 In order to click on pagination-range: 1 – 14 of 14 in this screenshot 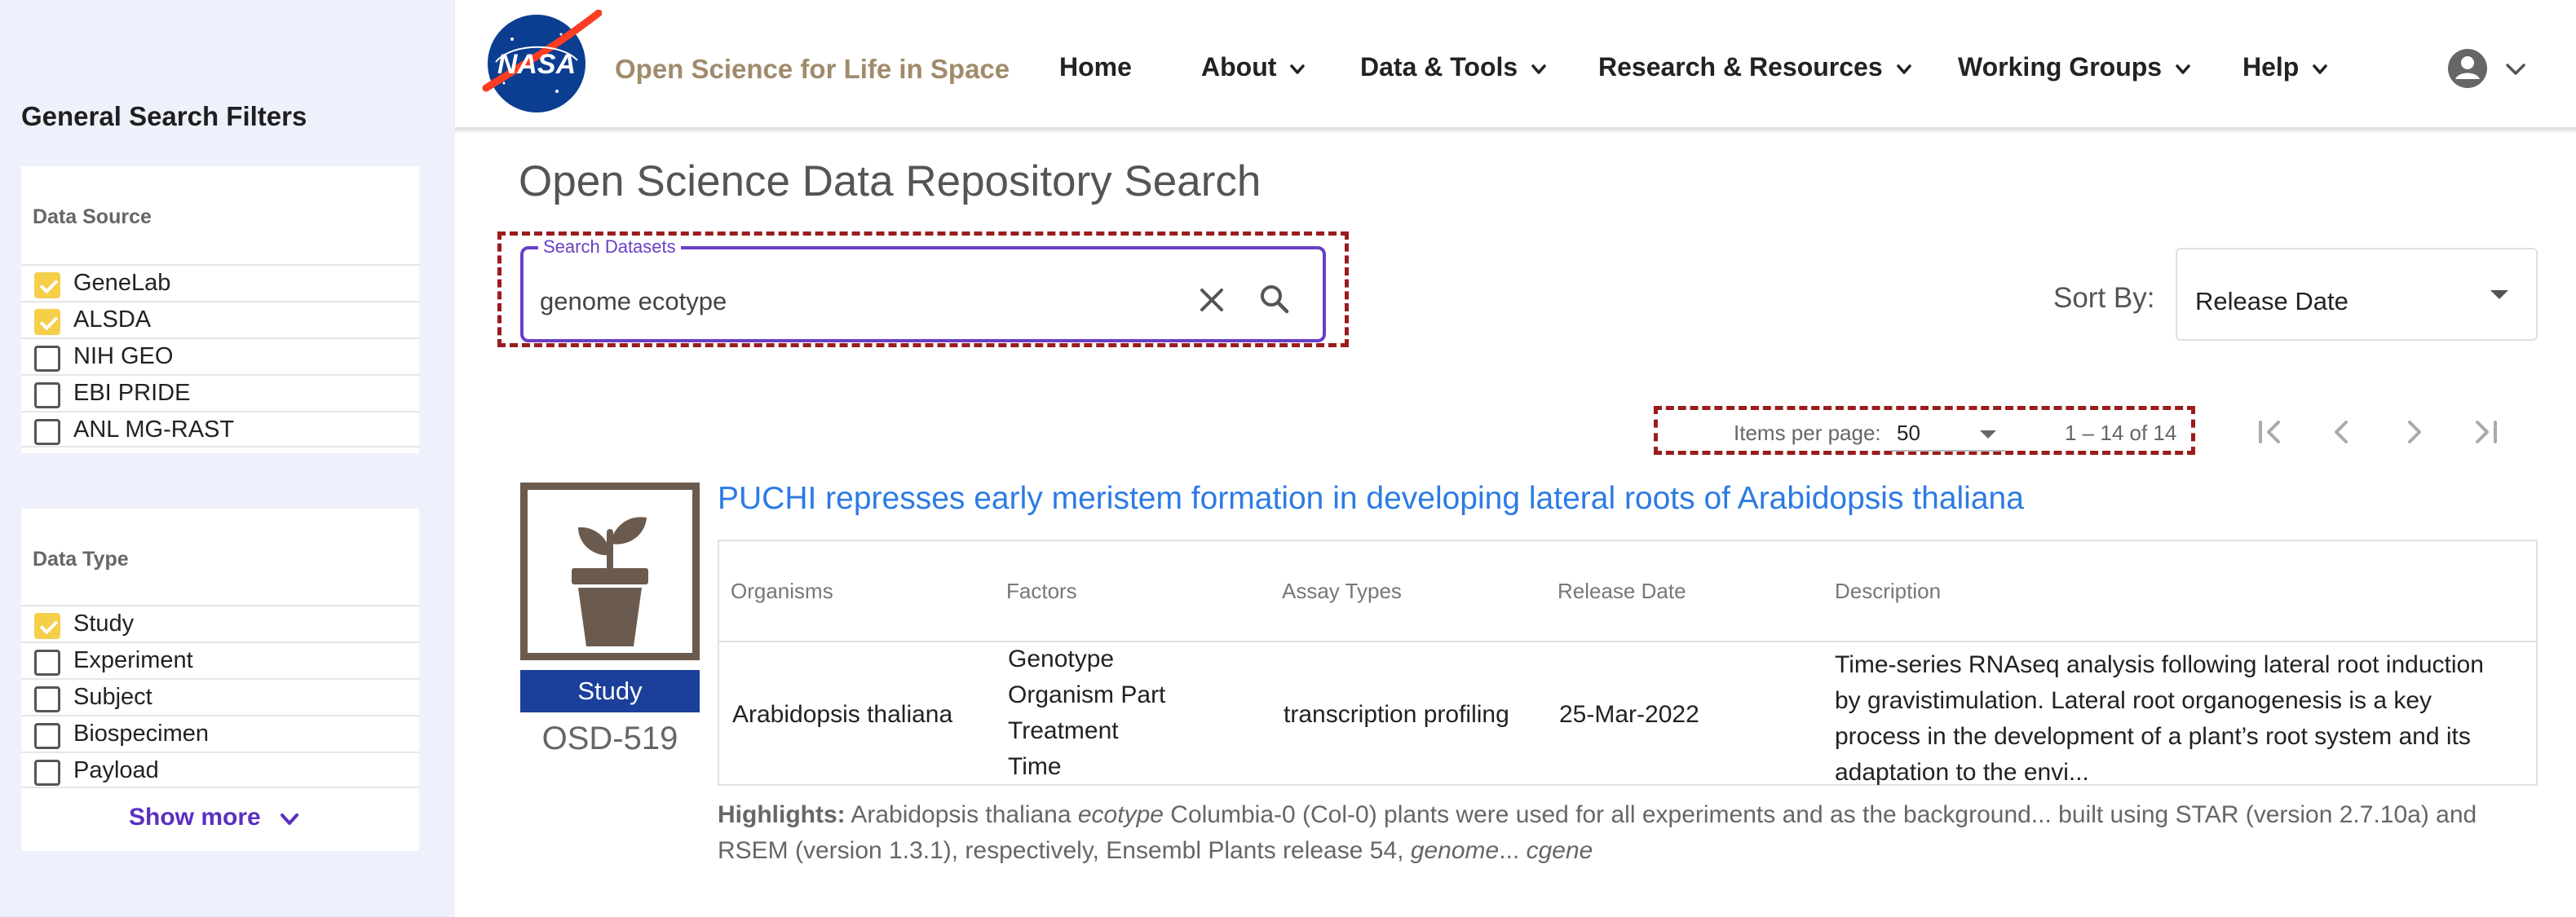, I will do `click(2121, 433)`.